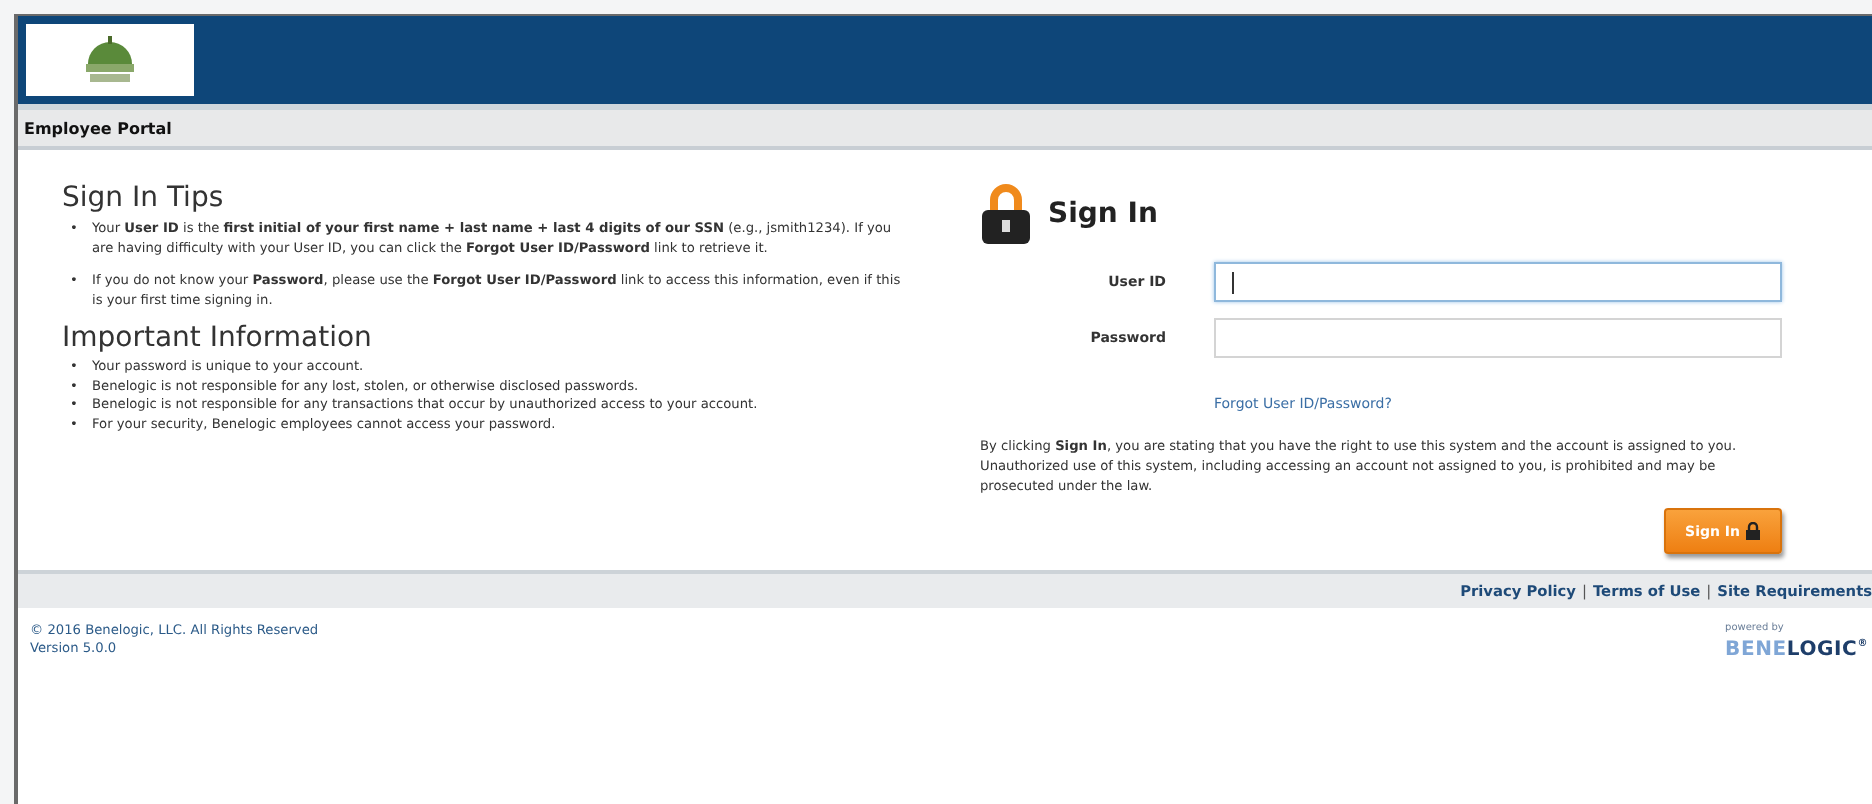  What do you see at coordinates (1103, 214) in the screenshot?
I see `sign-in-heading: Sign In` at bounding box center [1103, 214].